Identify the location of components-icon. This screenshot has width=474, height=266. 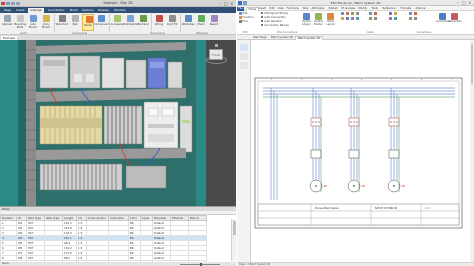
(244, 56).